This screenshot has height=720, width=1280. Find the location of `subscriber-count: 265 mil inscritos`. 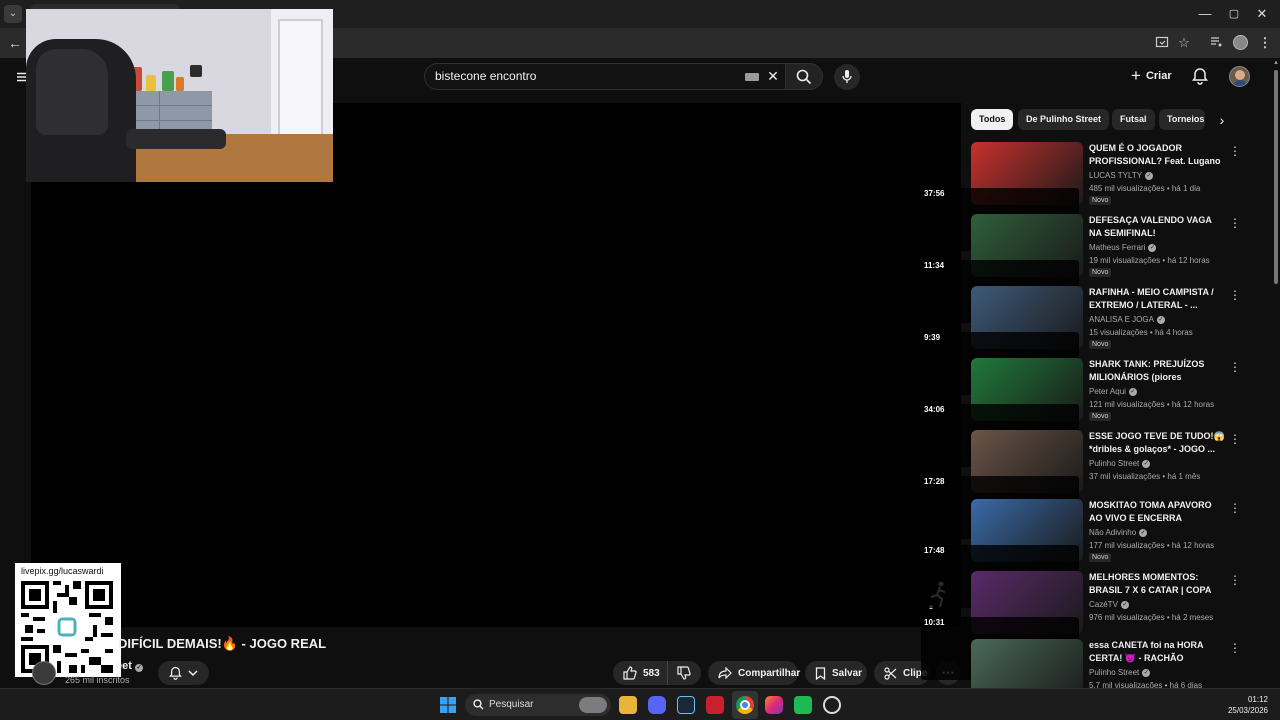

subscriber-count: 265 mil inscritos is located at coordinates (97, 680).